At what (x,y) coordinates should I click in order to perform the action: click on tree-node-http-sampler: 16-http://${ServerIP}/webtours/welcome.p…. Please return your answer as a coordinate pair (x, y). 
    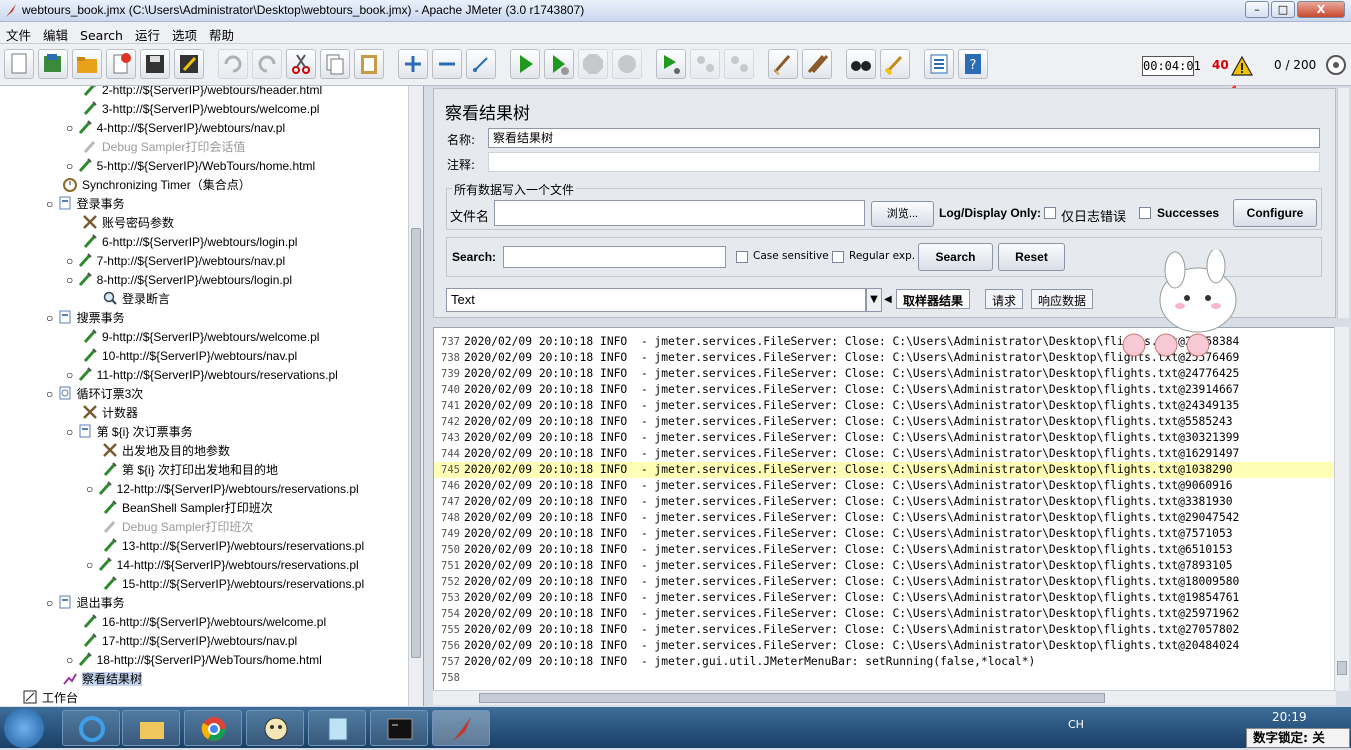
    Looking at the image, I should click on (204, 622).